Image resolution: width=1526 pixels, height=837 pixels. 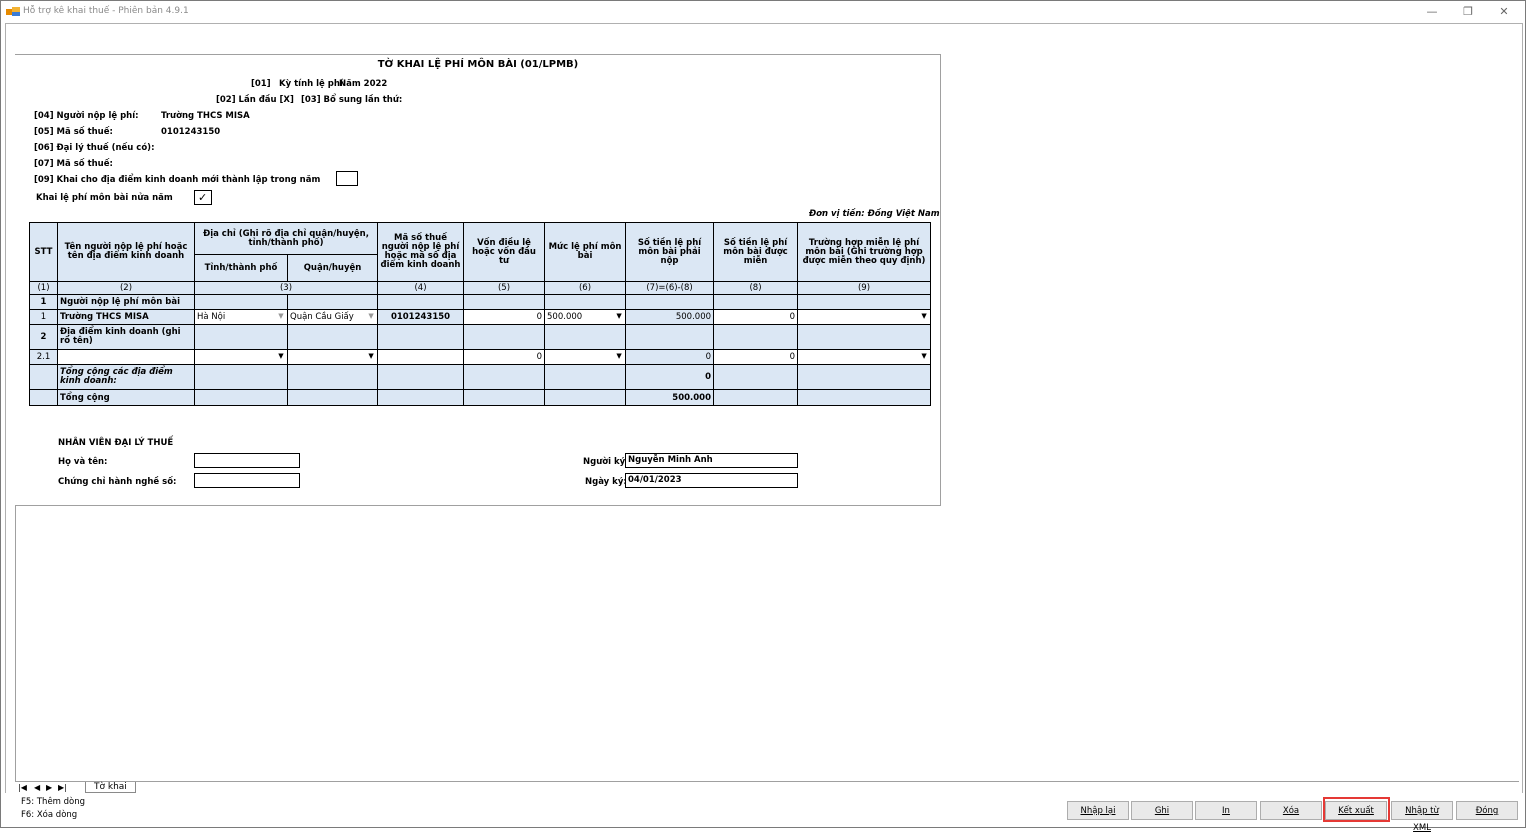 What do you see at coordinates (43, 252) in the screenshot?
I see `header-stt: STT` at bounding box center [43, 252].